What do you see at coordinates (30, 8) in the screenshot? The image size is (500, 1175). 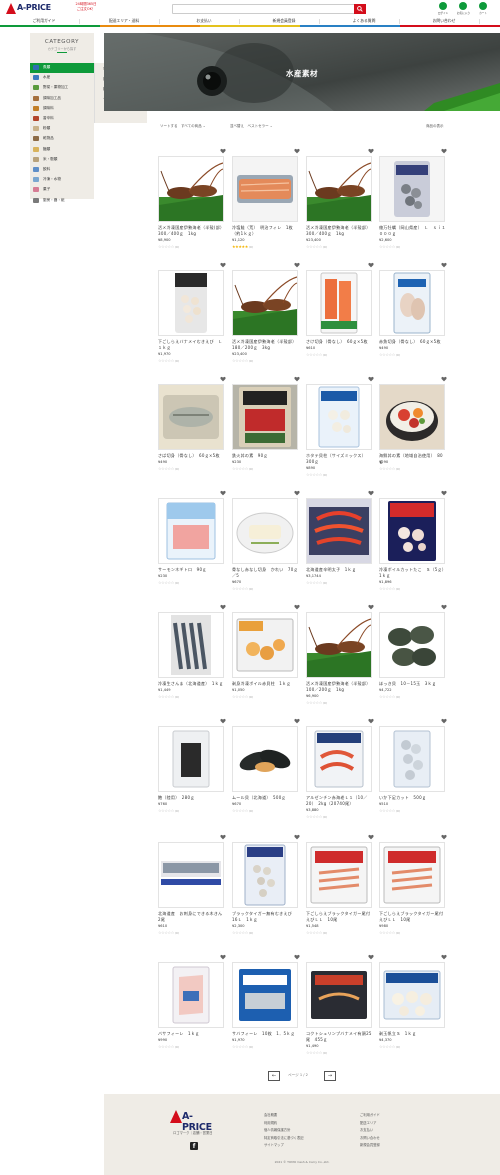 I see `site-logo: A-PRICE` at bounding box center [30, 8].